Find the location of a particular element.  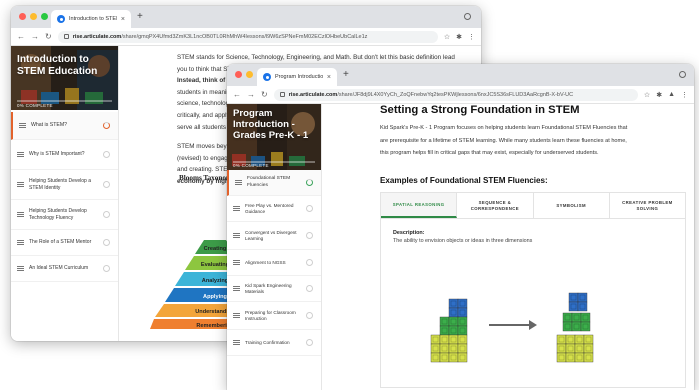

lock-icon is located at coordinates (66, 36).